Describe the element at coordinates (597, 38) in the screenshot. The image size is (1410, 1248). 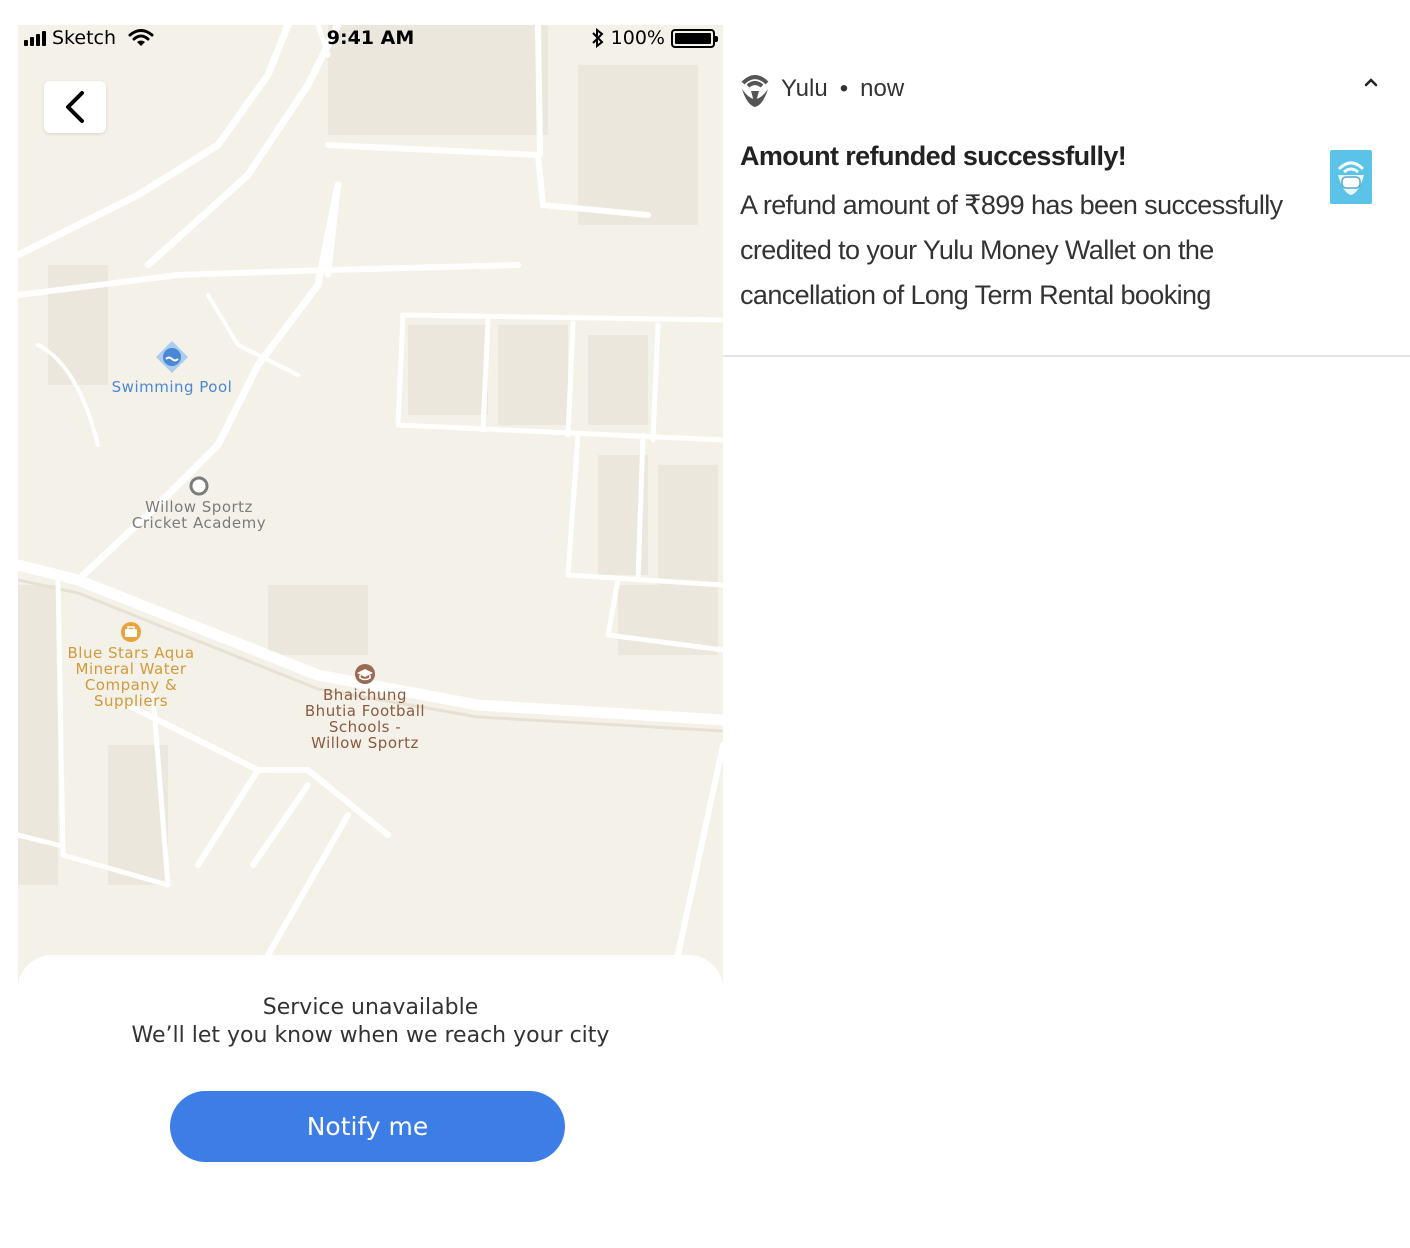
I see `bluetooth-icon` at that location.